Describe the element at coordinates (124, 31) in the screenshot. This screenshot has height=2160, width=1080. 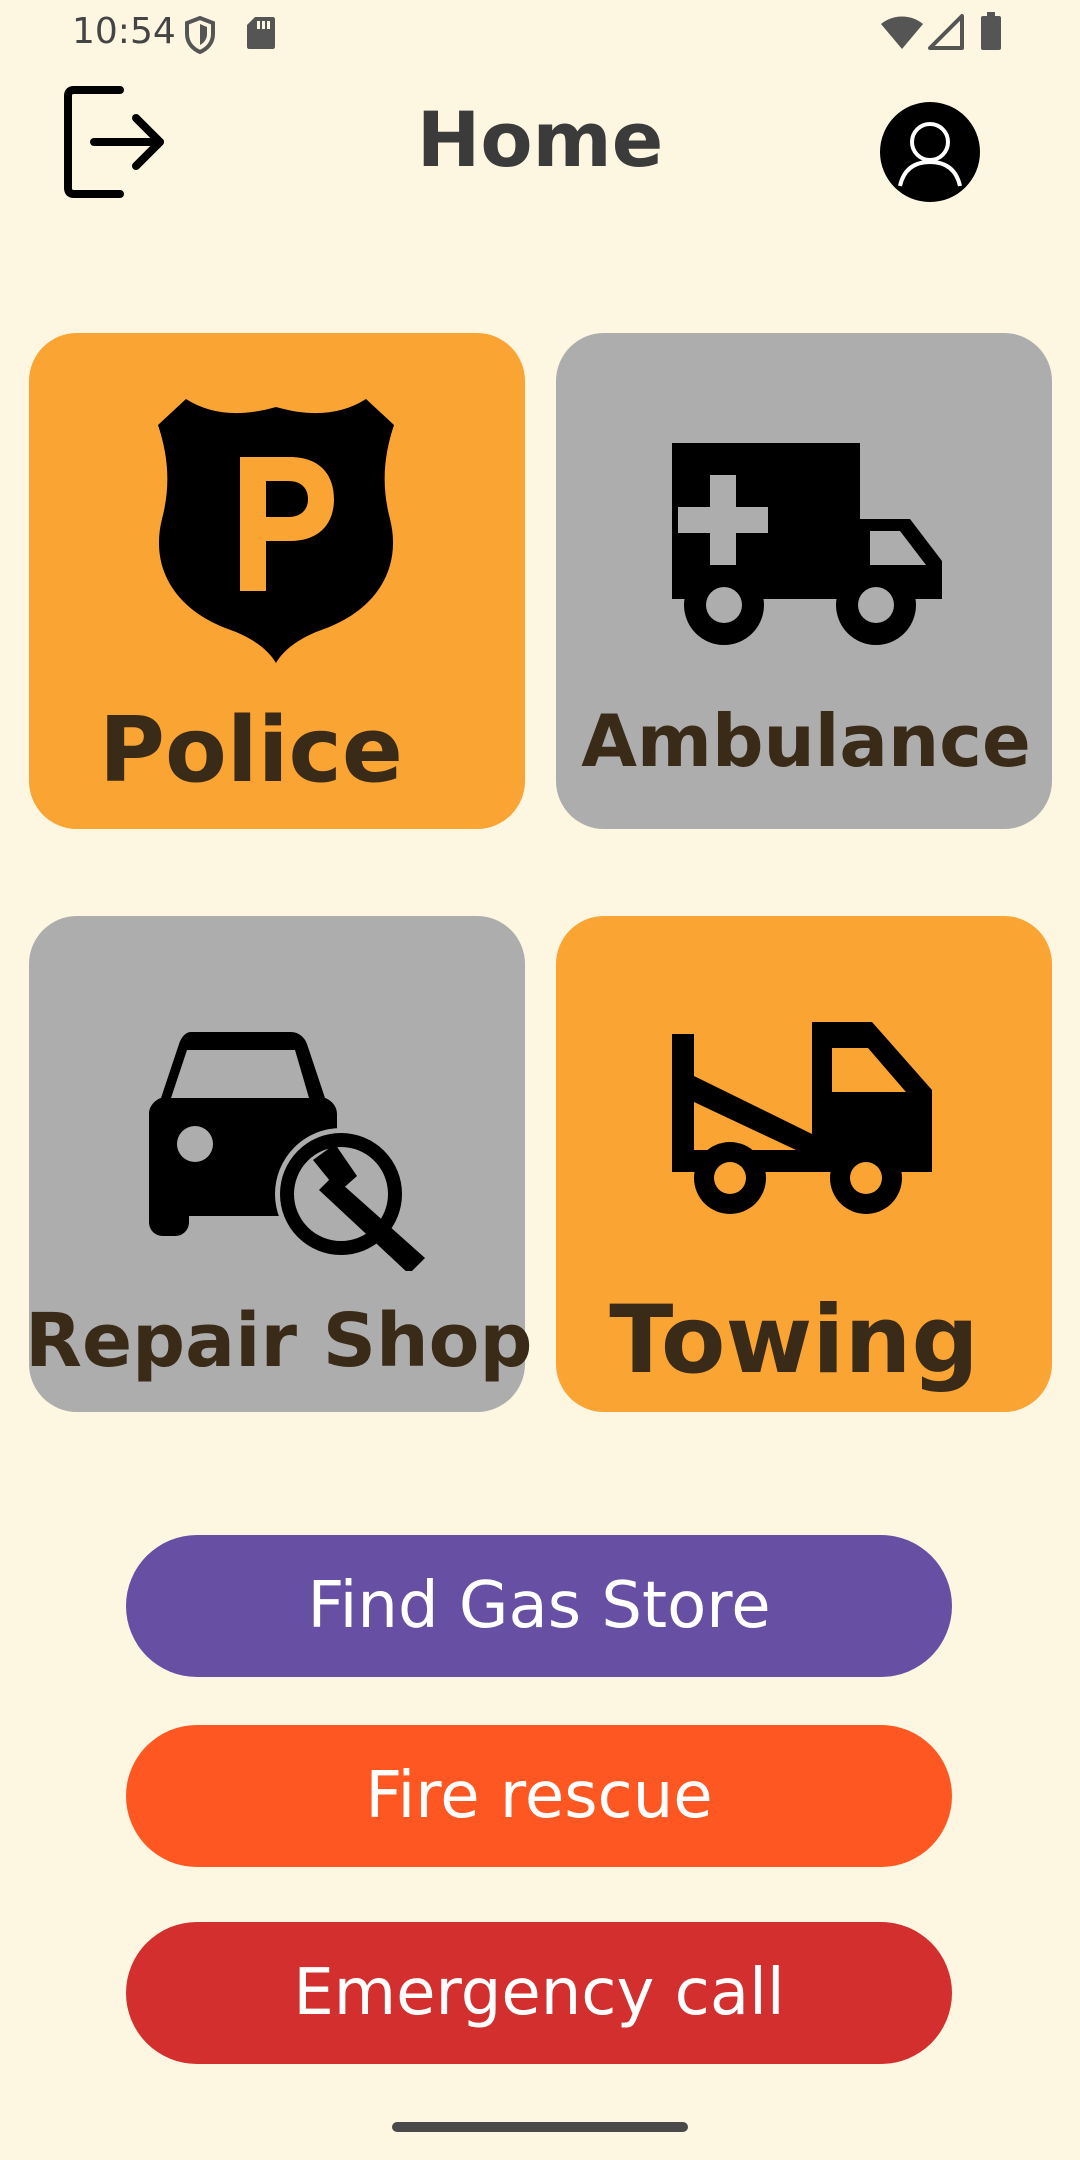
I see `status-time: 10:54` at that location.